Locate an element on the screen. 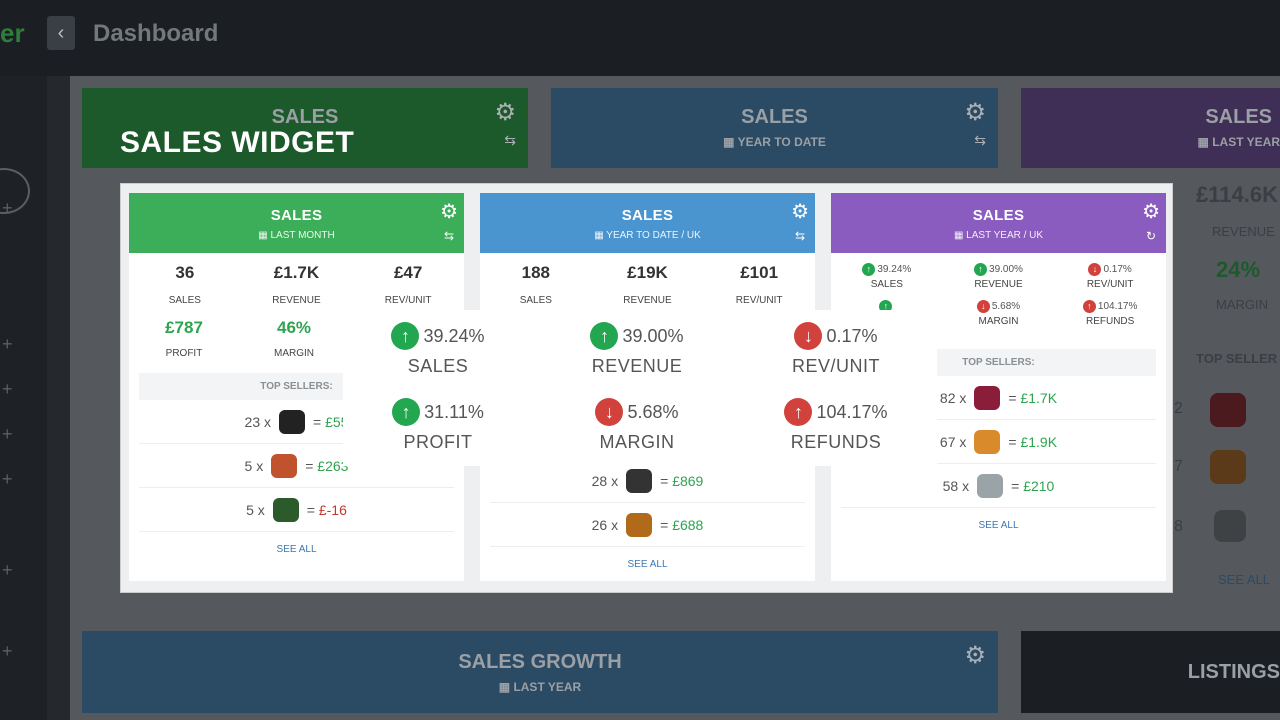 The width and height of the screenshot is (1280, 720). refresh-icon: ↻ is located at coordinates (1151, 236).